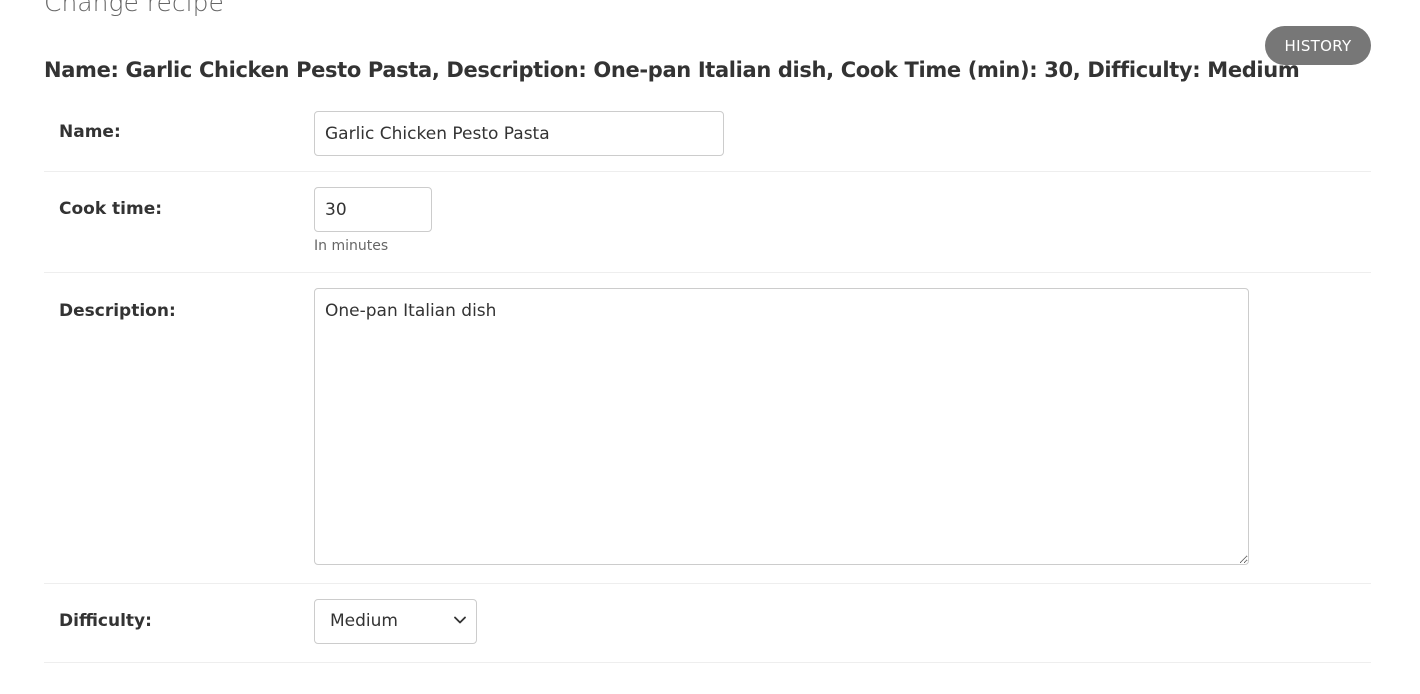 The width and height of the screenshot is (1420, 694). Describe the element at coordinates (373, 209) in the screenshot. I see `cook-time-input` at that location.